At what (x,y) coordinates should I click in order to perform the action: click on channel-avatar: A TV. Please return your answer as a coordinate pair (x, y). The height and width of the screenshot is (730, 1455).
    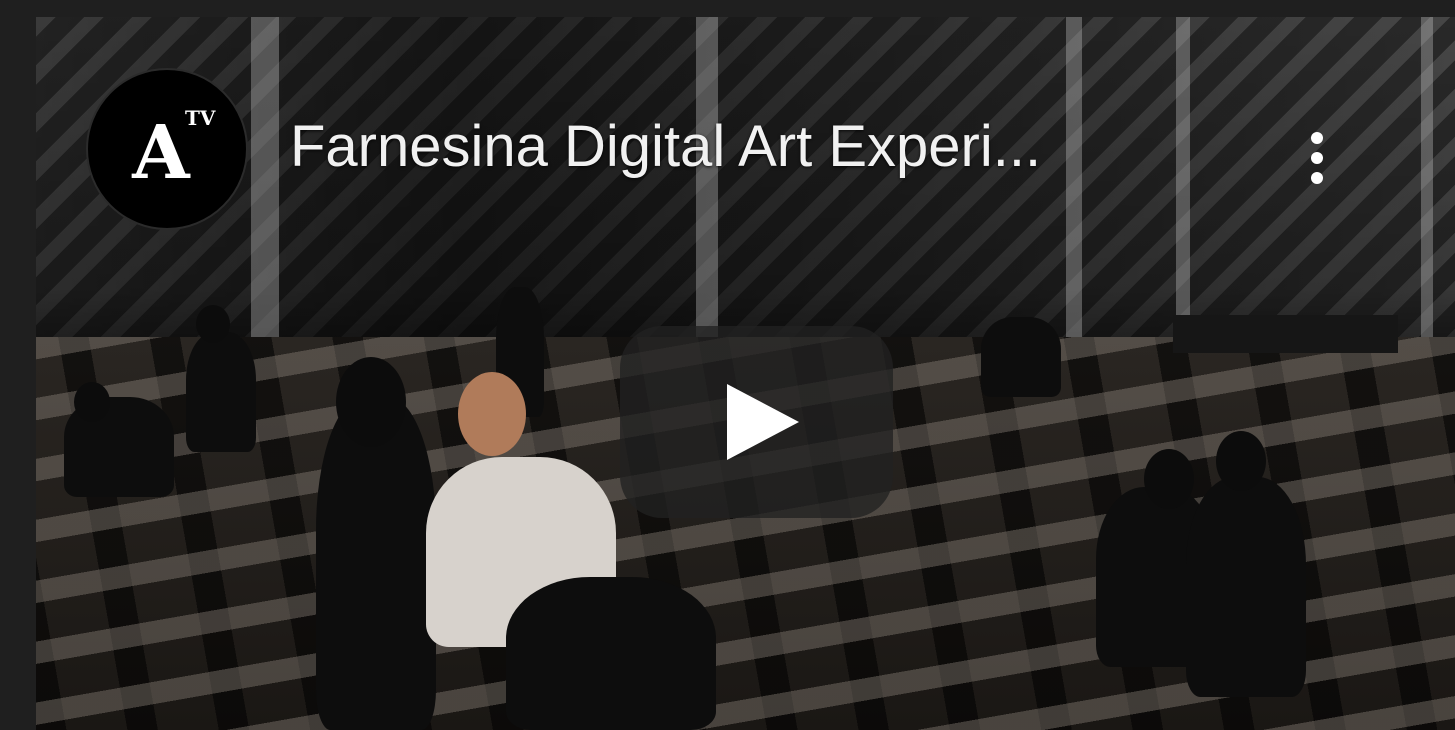
    Looking at the image, I should click on (167, 149).